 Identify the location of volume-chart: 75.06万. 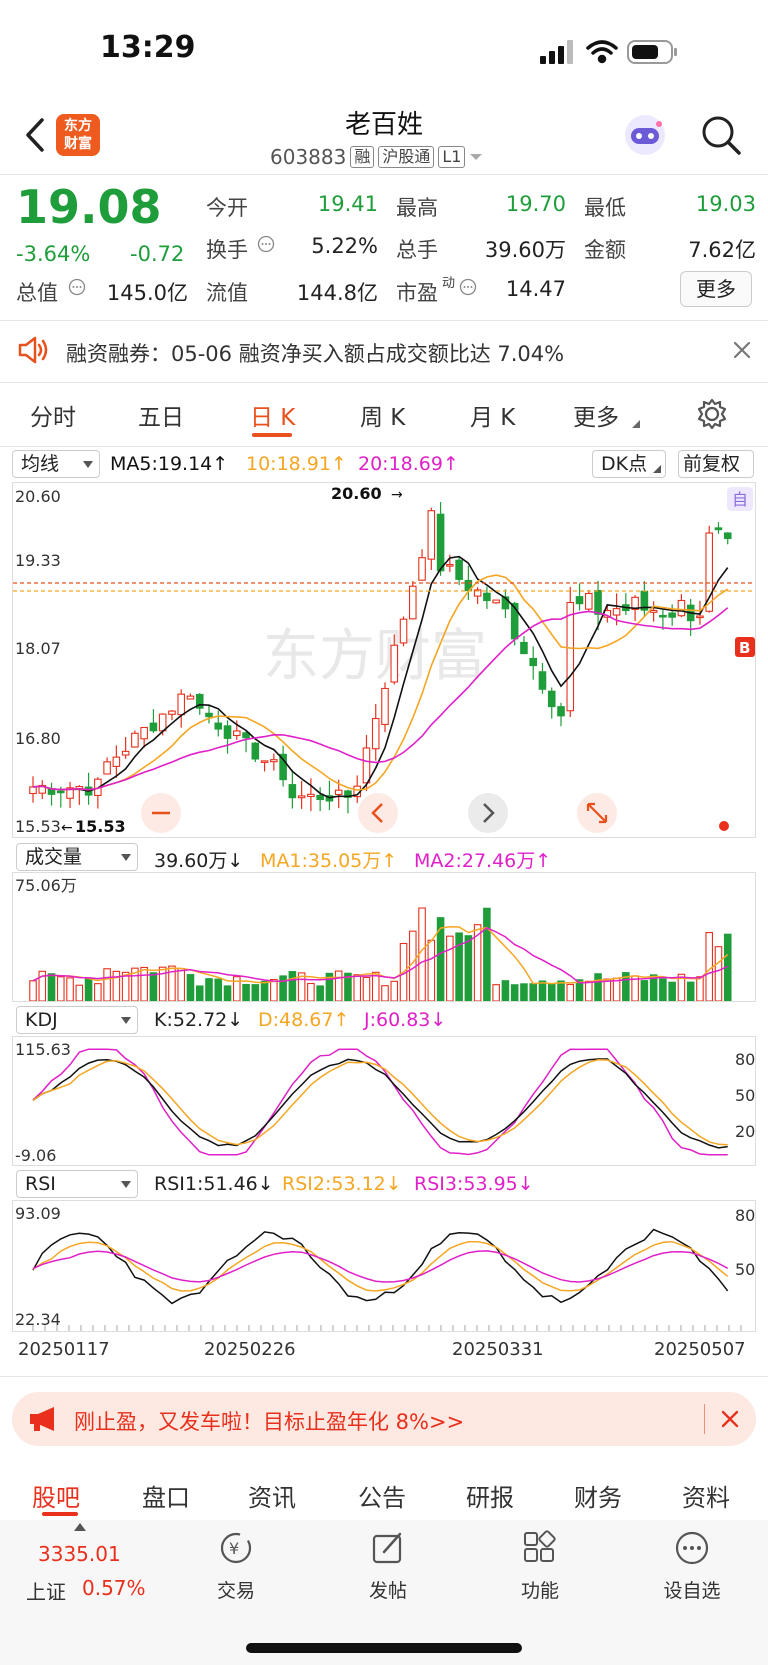
(384, 937).